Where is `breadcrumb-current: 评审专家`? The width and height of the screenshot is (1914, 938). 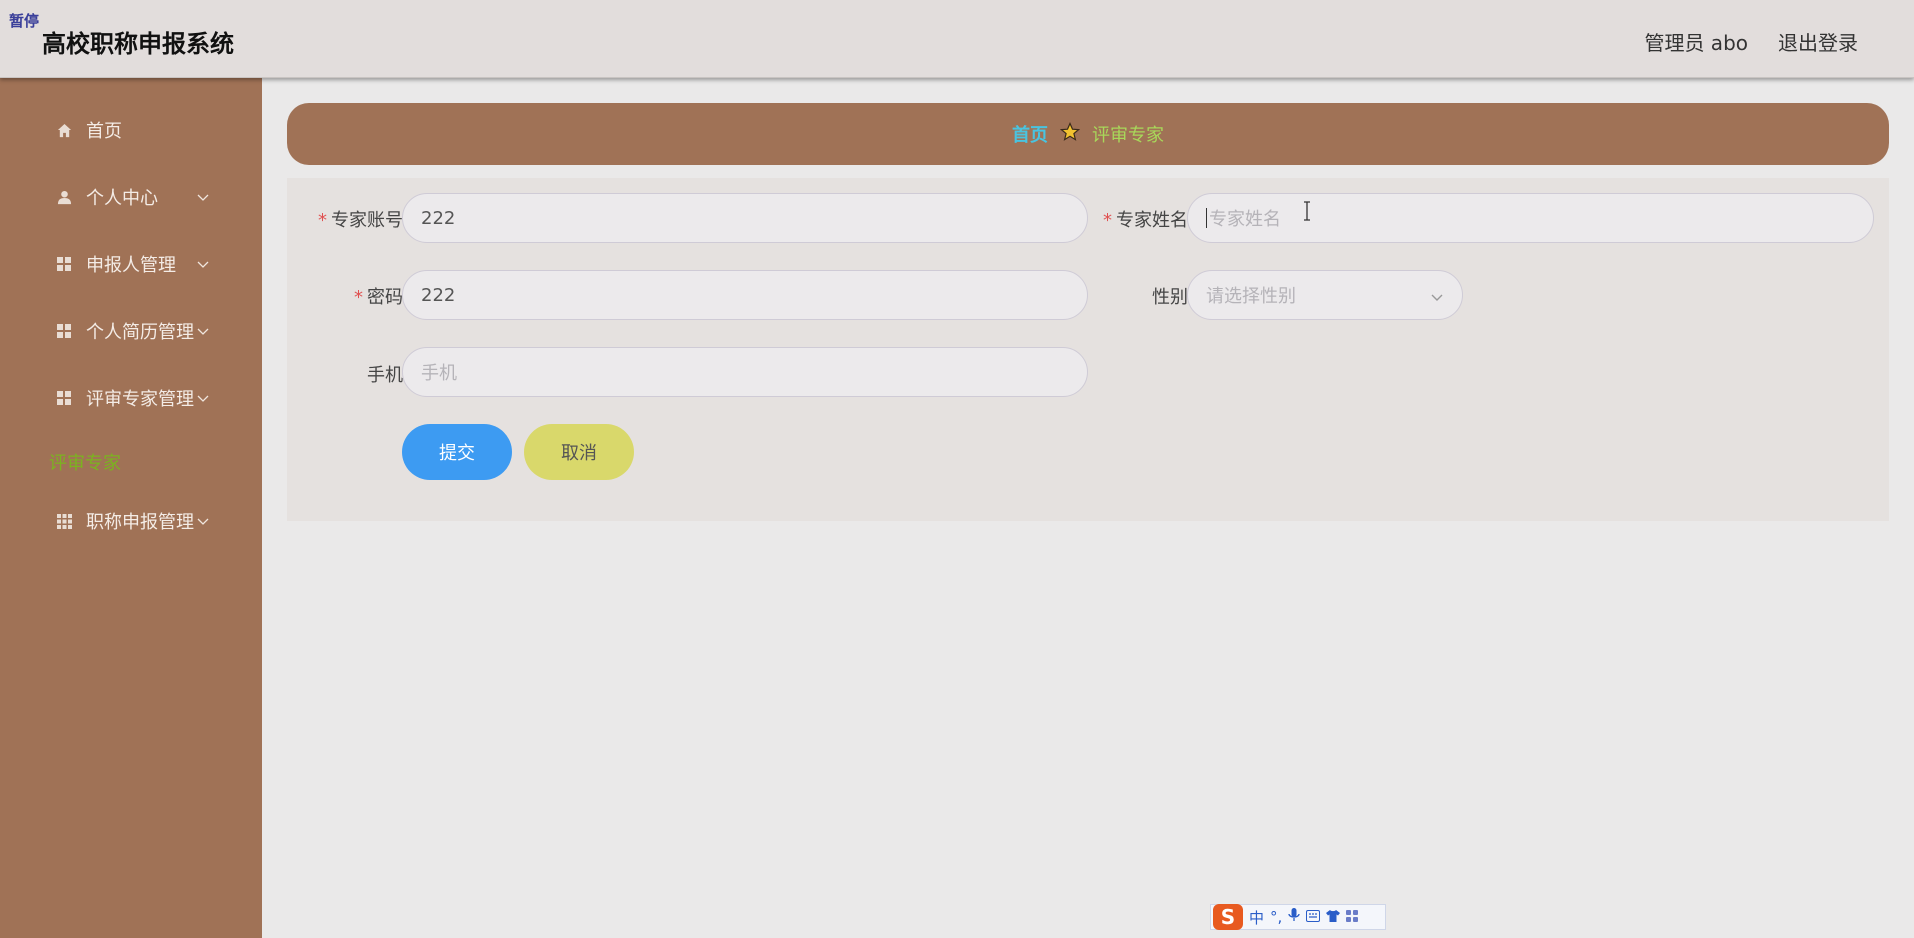 breadcrumb-current: 评审专家 is located at coordinates (1128, 135).